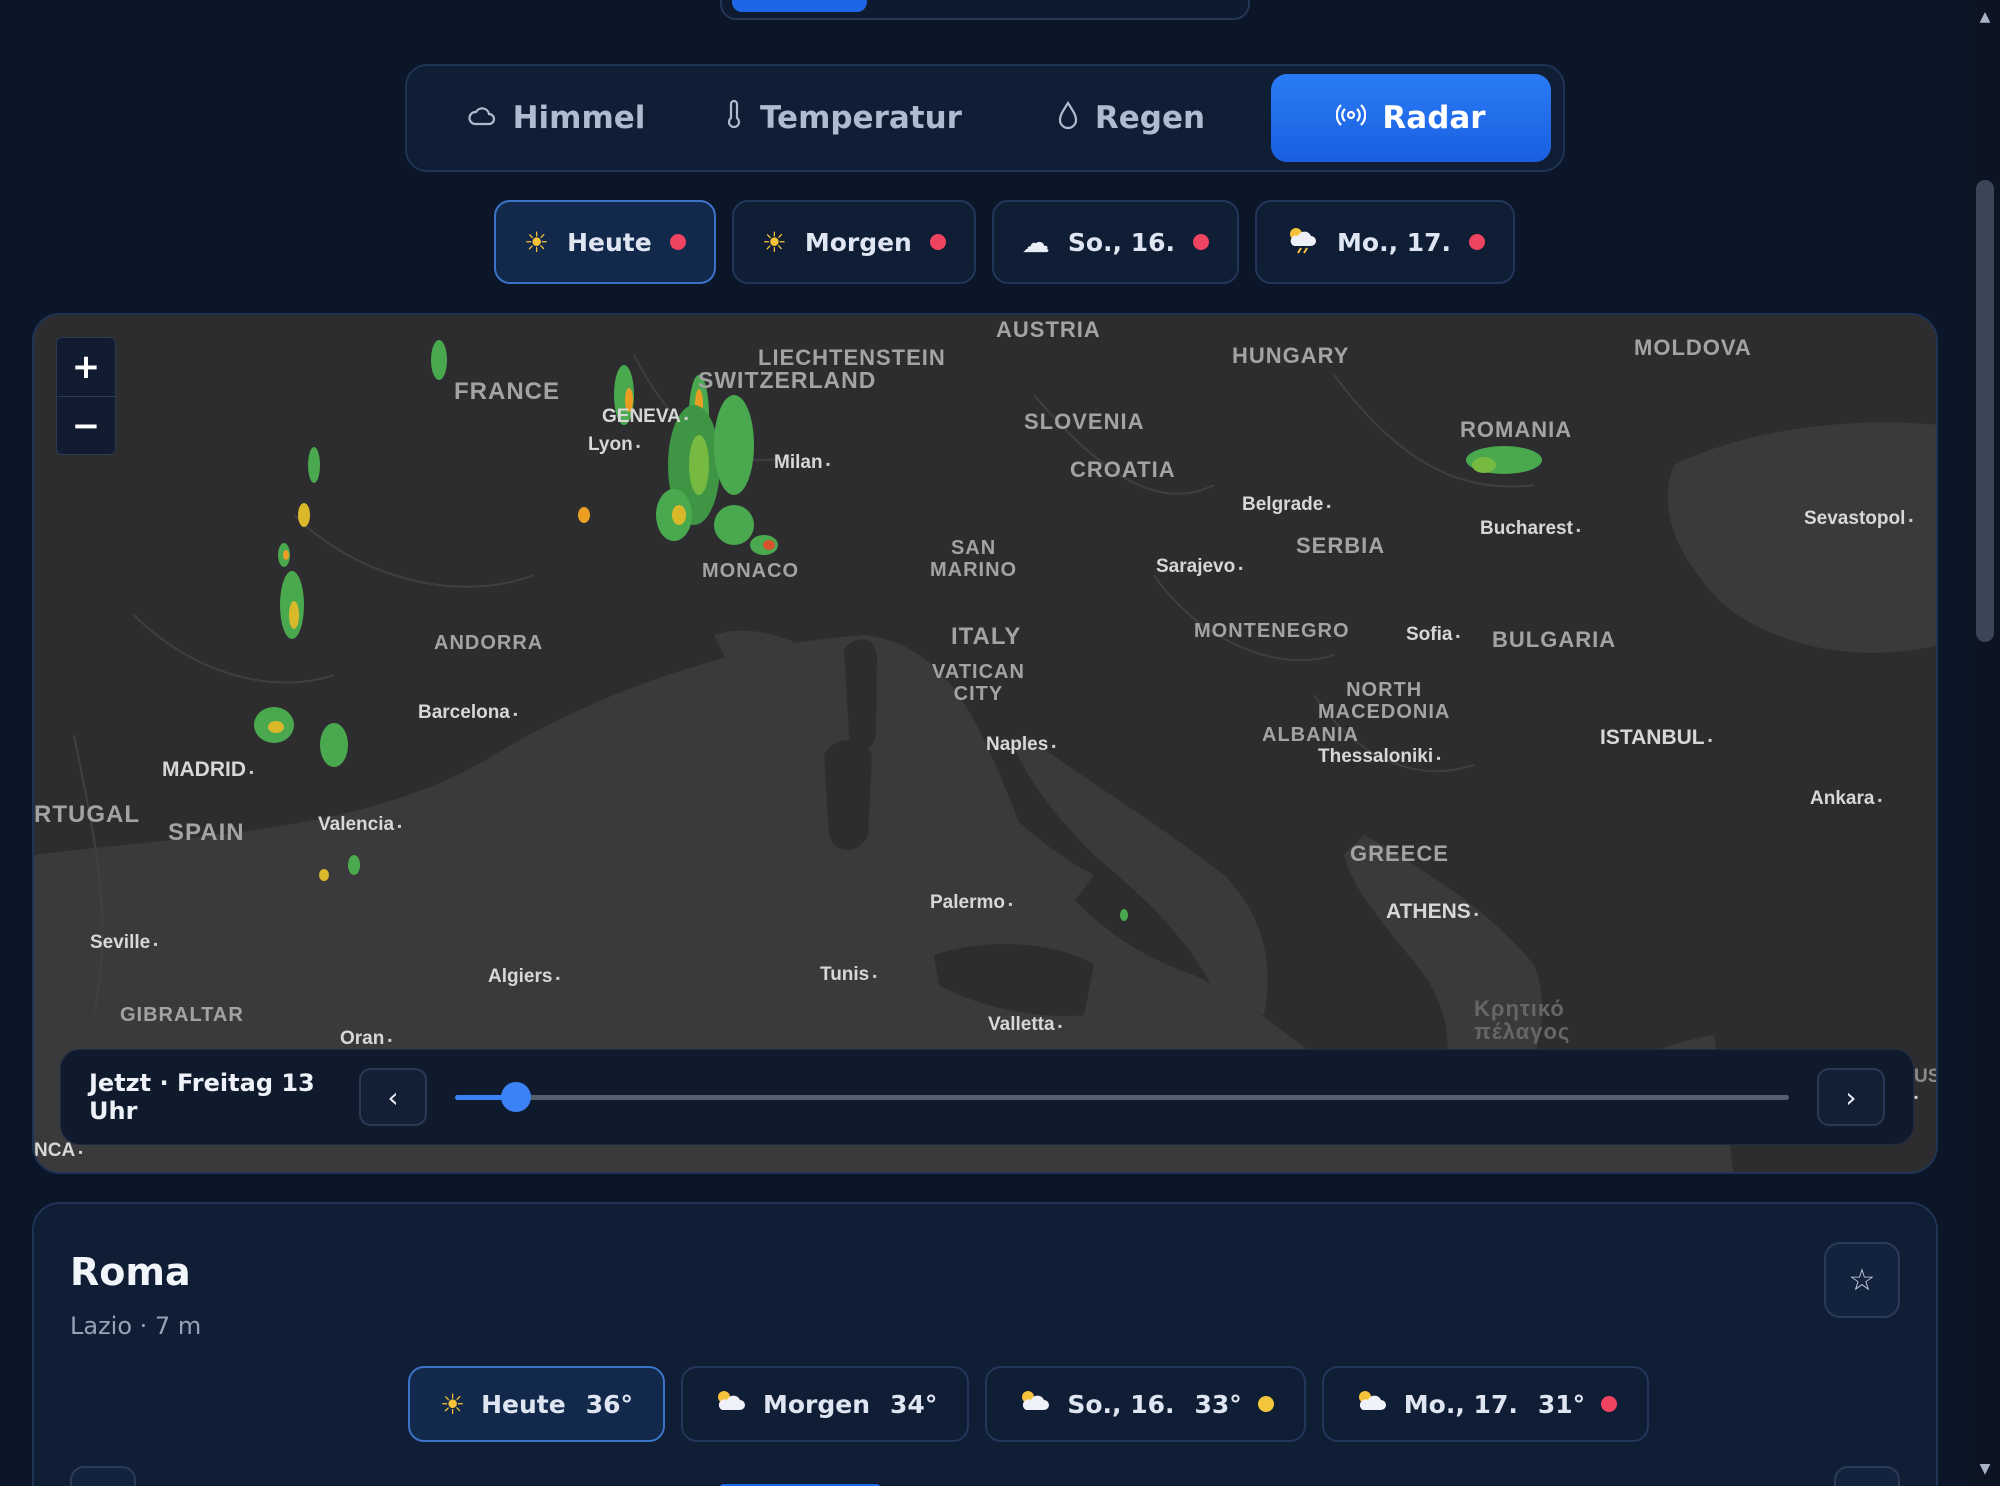  What do you see at coordinates (734, 118) in the screenshot?
I see `thermometer-icon` at bounding box center [734, 118].